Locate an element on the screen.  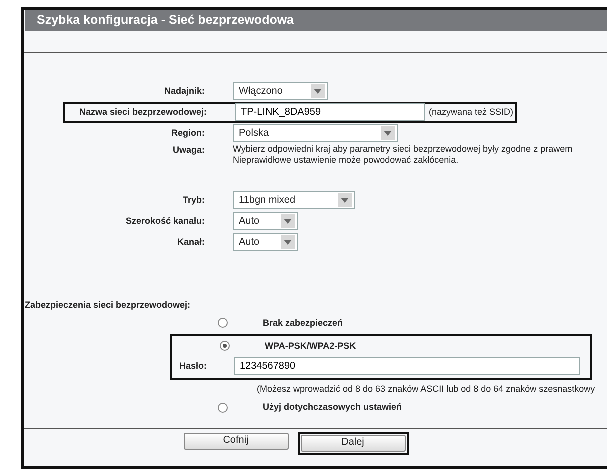
field-label: Szerokość kanału: is located at coordinates (164, 221).